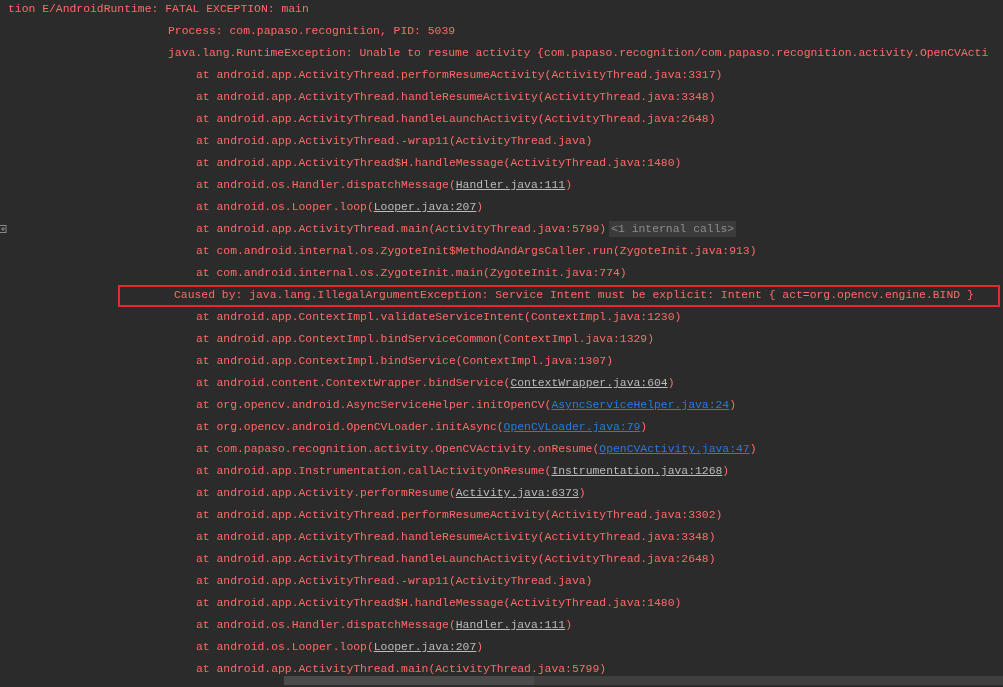  Describe the element at coordinates (459, 515) in the screenshot. I see `log-text: at android.app.ActivityThread.performResumeActivity(ActivityThread.java:3302)` at that location.